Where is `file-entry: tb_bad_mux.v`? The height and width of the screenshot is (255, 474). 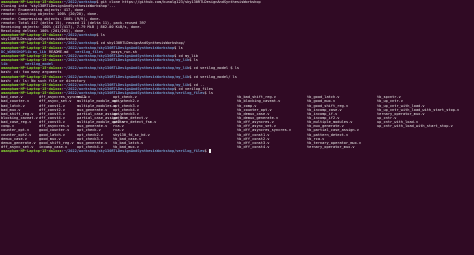
file-entry: tb_bad_mux.v is located at coordinates (126, 146).